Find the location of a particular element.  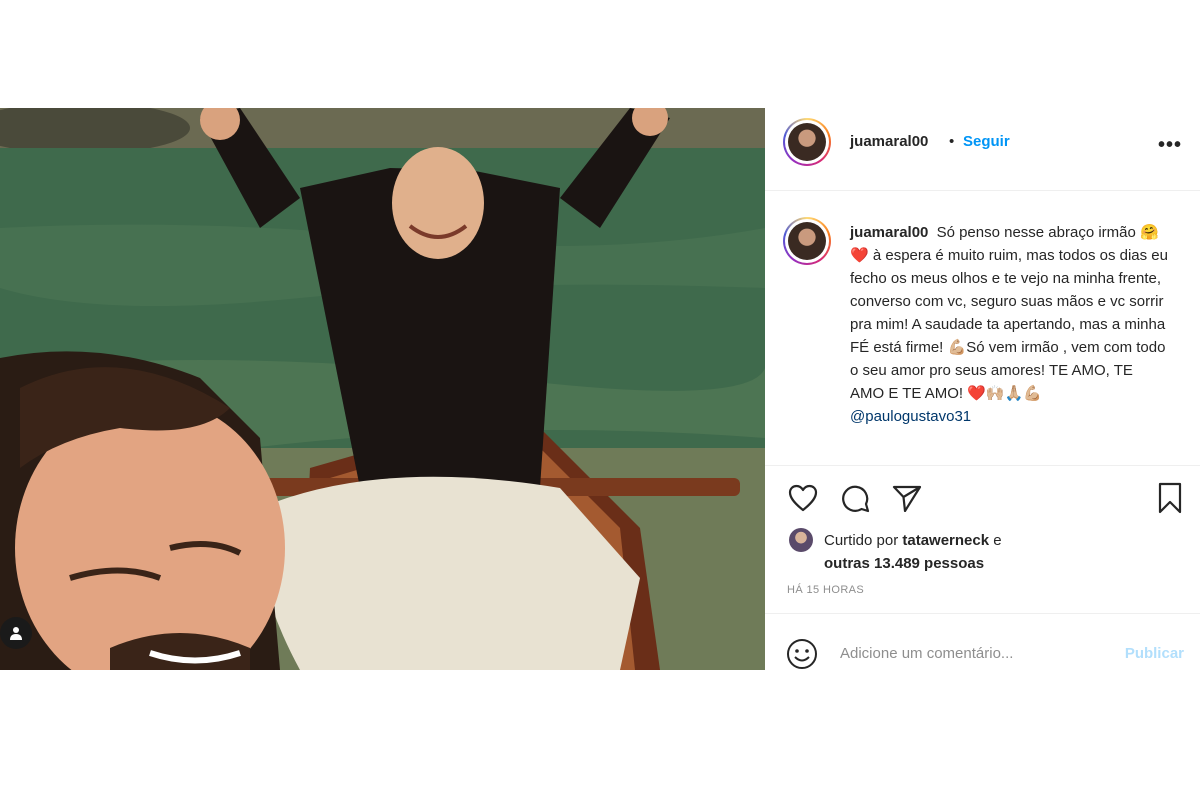

comment-button is located at coordinates (855, 498).